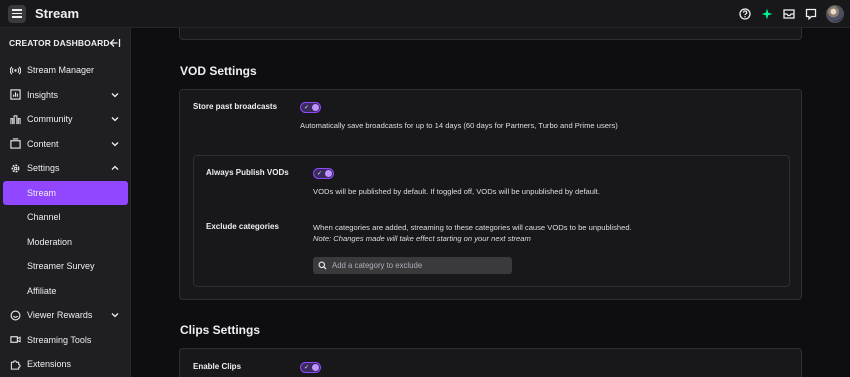 Image resolution: width=850 pixels, height=377 pixels. What do you see at coordinates (835, 14) in the screenshot?
I see `user-avatar` at bounding box center [835, 14].